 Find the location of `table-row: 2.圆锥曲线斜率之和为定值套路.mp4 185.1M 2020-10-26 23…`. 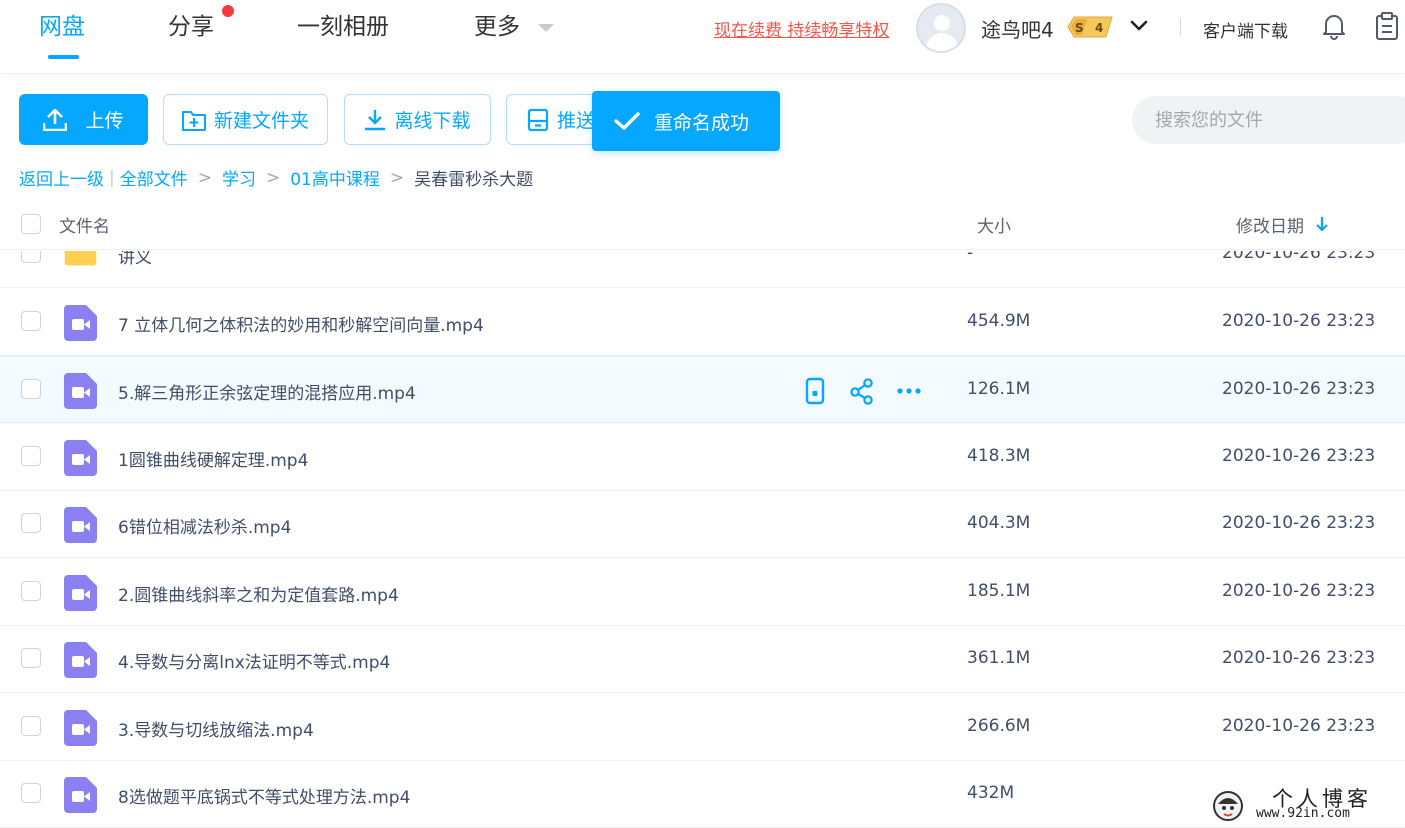

table-row: 2.圆锥曲线斜率之和为定值套路.mp4 185.1M 2020-10-26 23… is located at coordinates (702, 592).